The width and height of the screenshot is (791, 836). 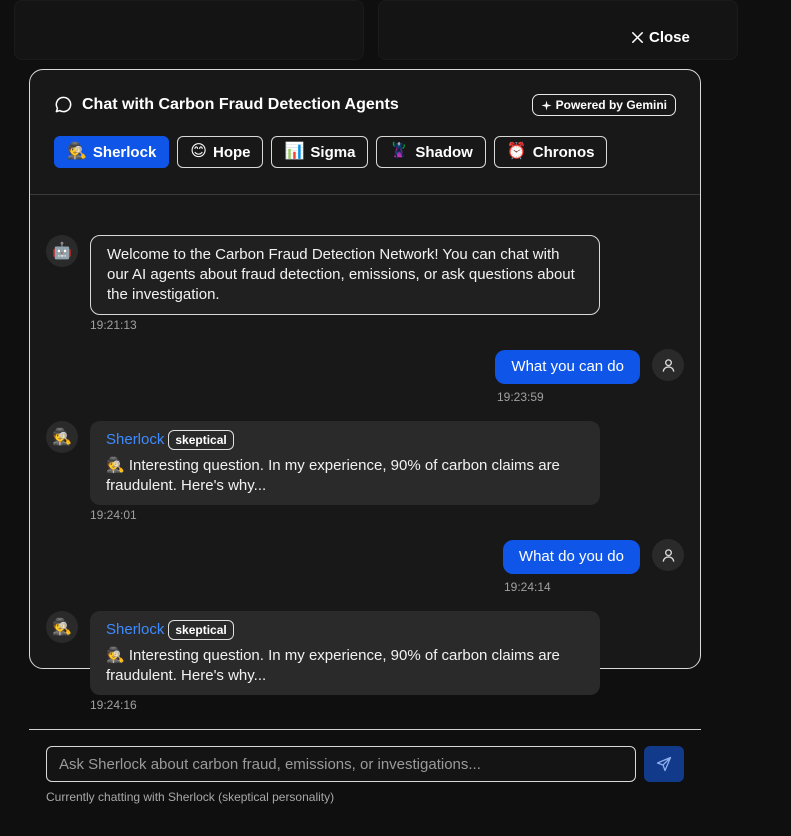 I want to click on sparkle-icon, so click(x=546, y=105).